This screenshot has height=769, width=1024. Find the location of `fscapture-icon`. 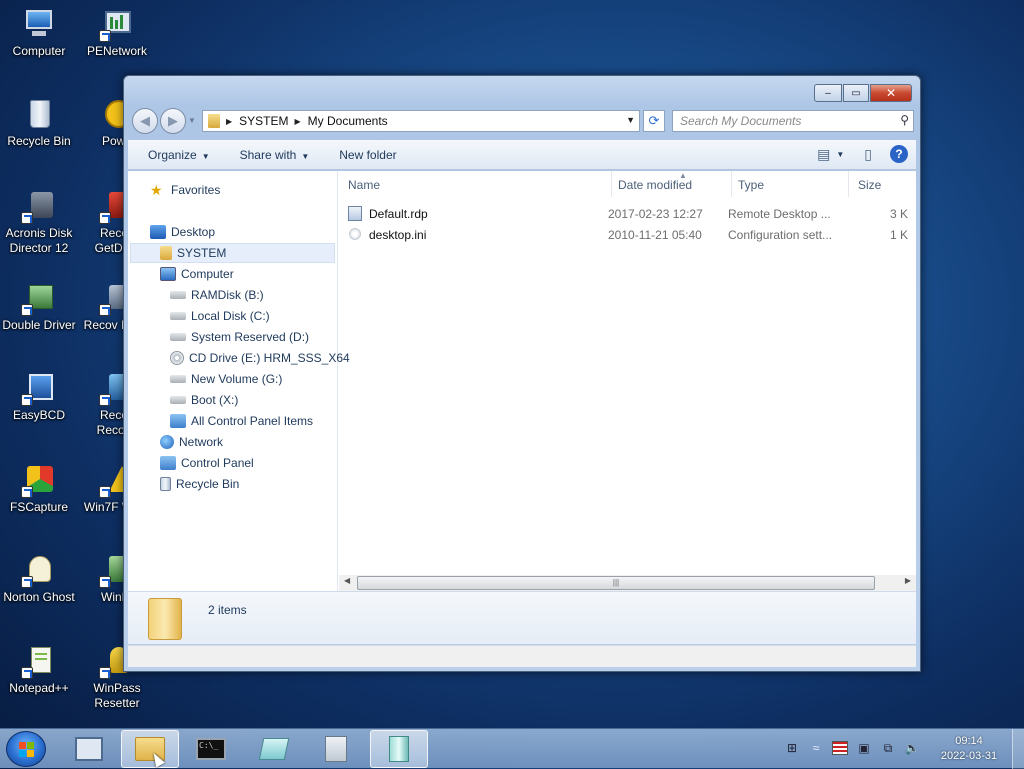

fscapture-icon is located at coordinates (38, 481).